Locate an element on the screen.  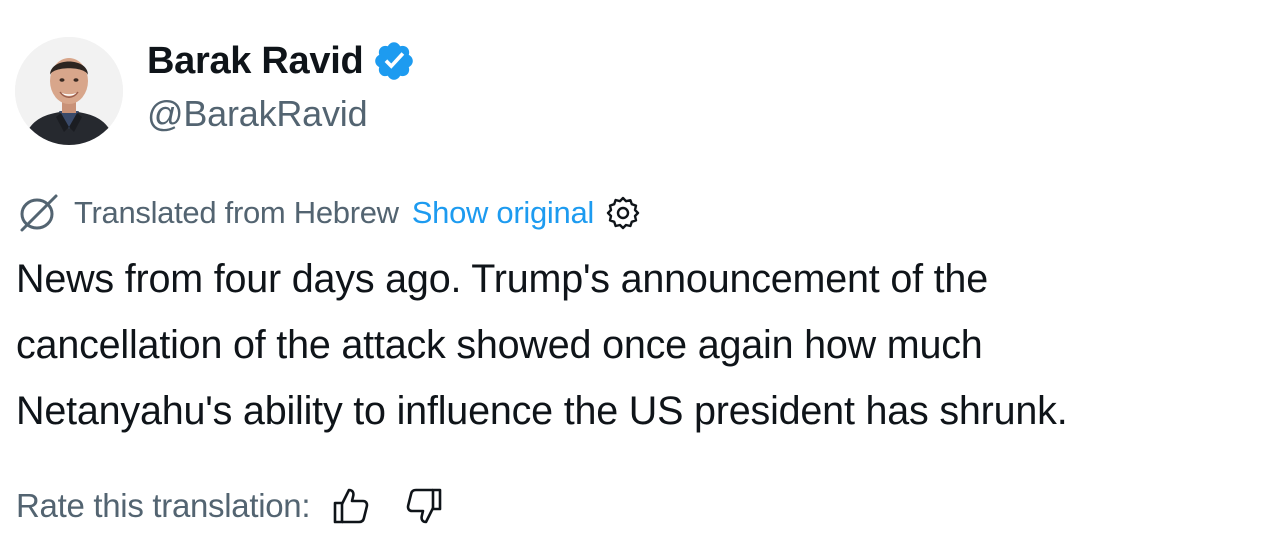
thumbs-up-icon is located at coordinates (351, 506).